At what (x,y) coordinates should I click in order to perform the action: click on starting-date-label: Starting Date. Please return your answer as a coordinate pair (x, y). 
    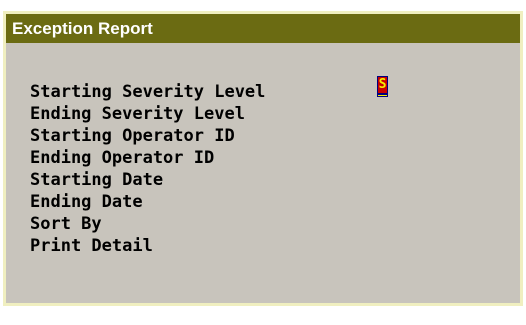
    Looking at the image, I should click on (97, 180).